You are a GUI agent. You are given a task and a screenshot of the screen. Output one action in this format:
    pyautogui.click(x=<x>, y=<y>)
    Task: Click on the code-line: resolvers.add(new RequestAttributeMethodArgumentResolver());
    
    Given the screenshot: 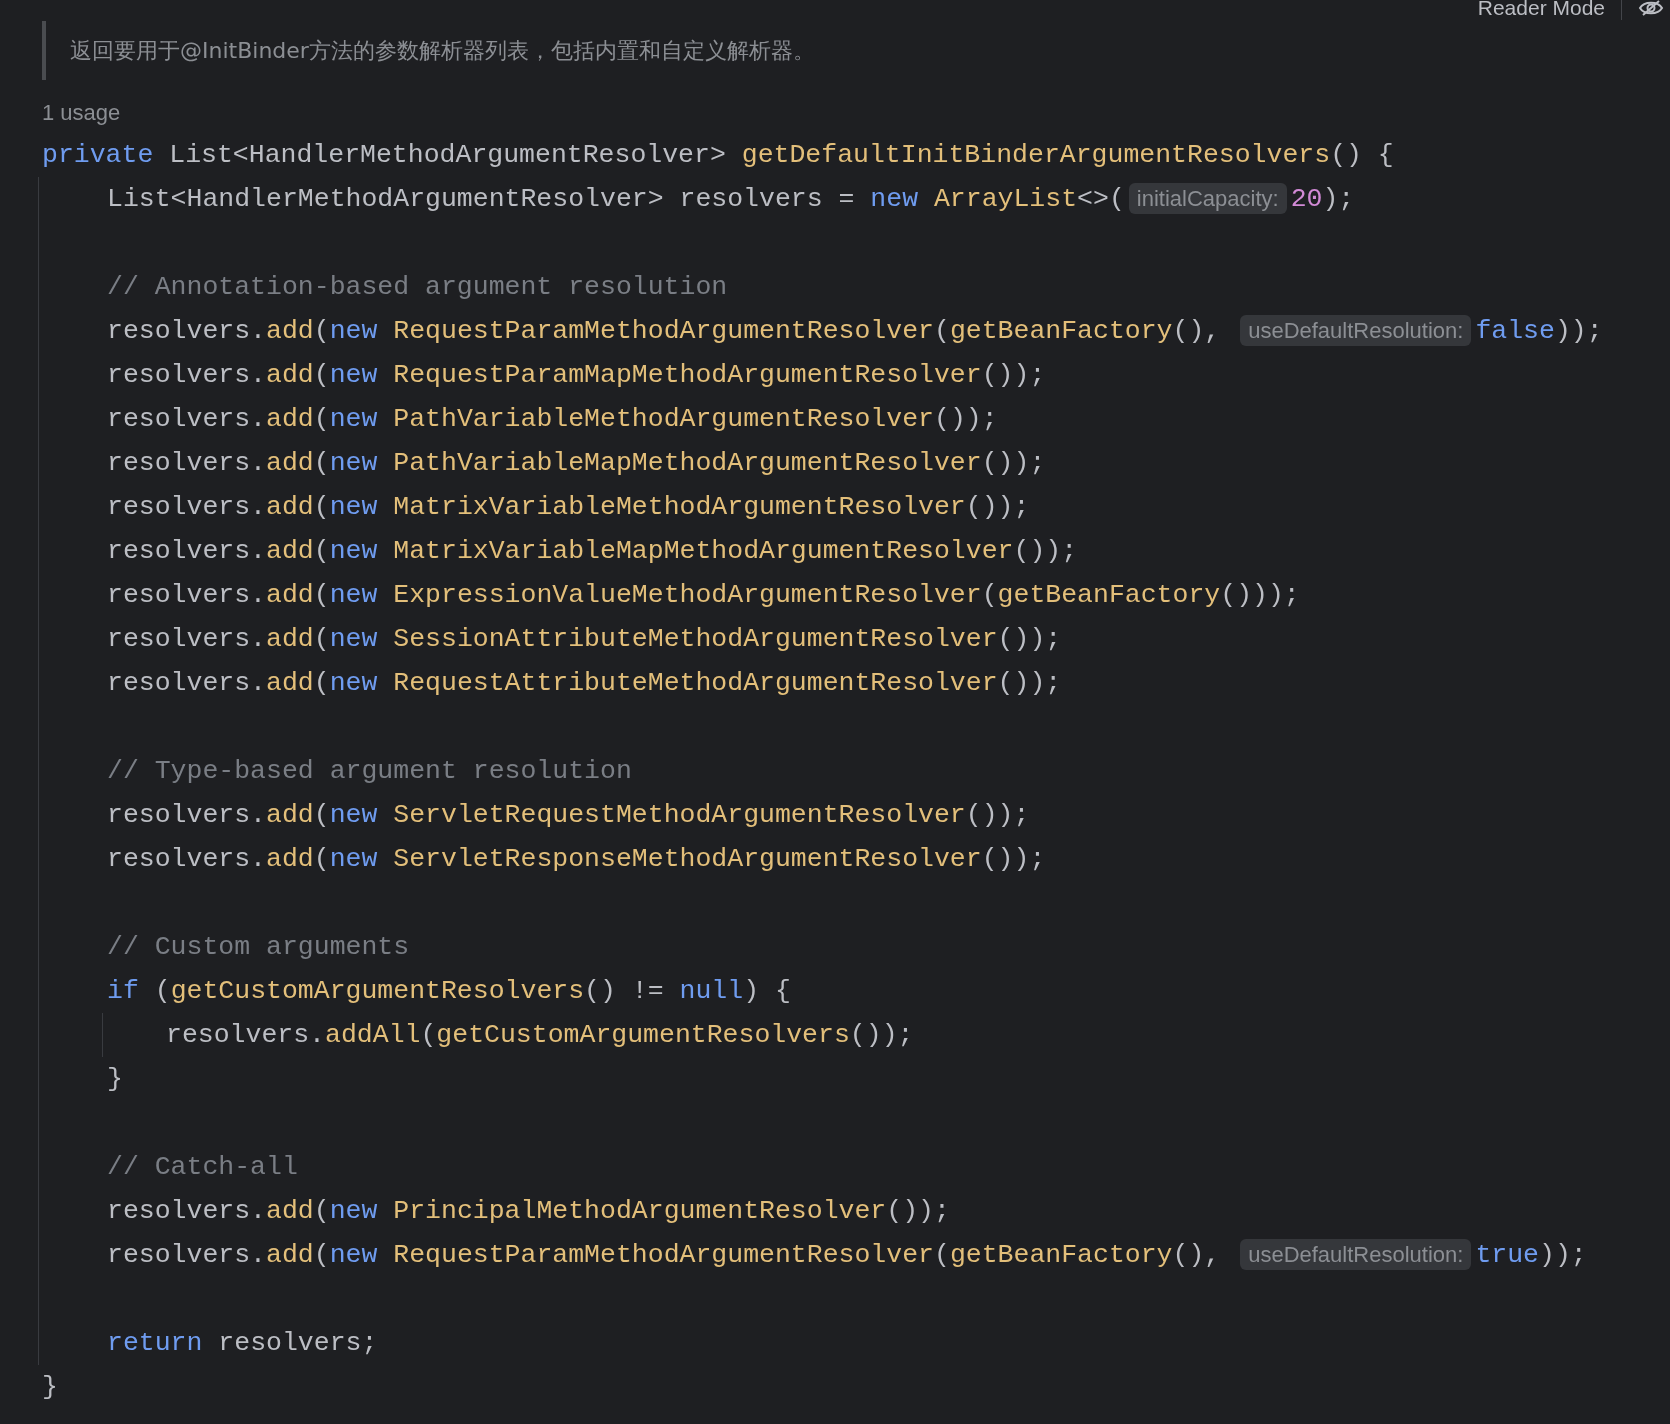 What is the action you would take?
    pyautogui.click(x=585, y=683)
    